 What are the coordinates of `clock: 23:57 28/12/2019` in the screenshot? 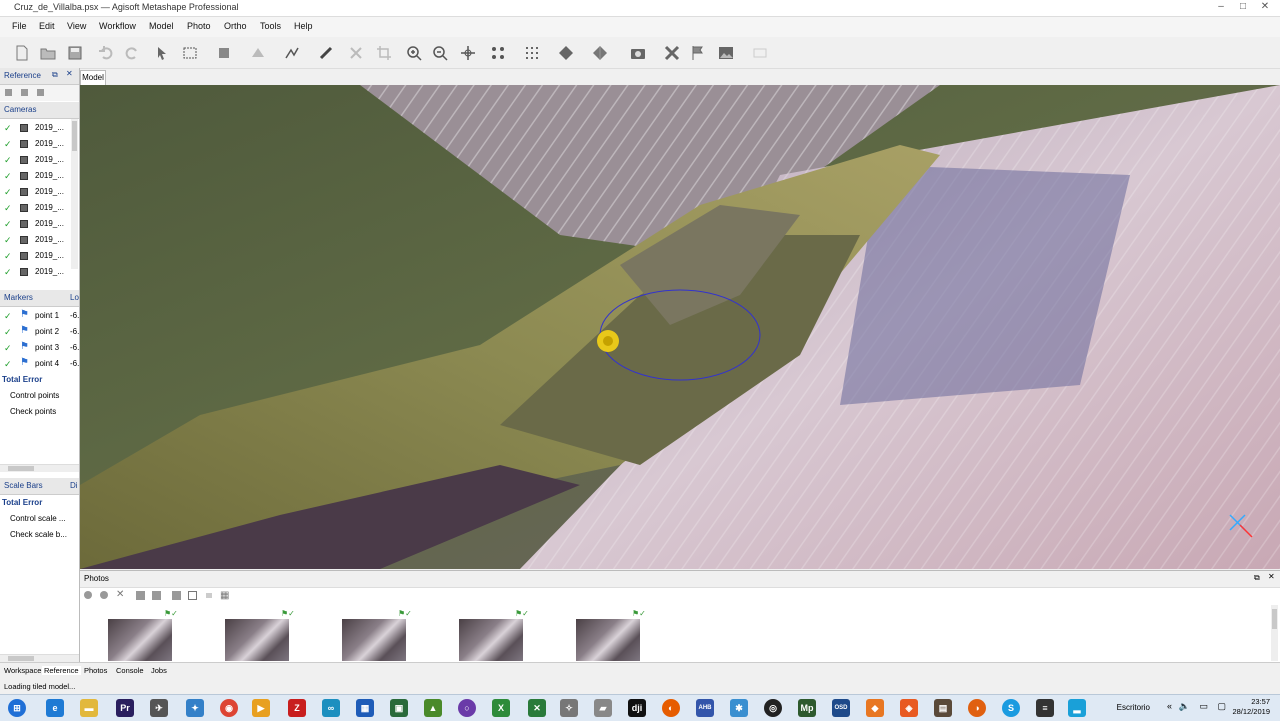 It's located at (1251, 707).